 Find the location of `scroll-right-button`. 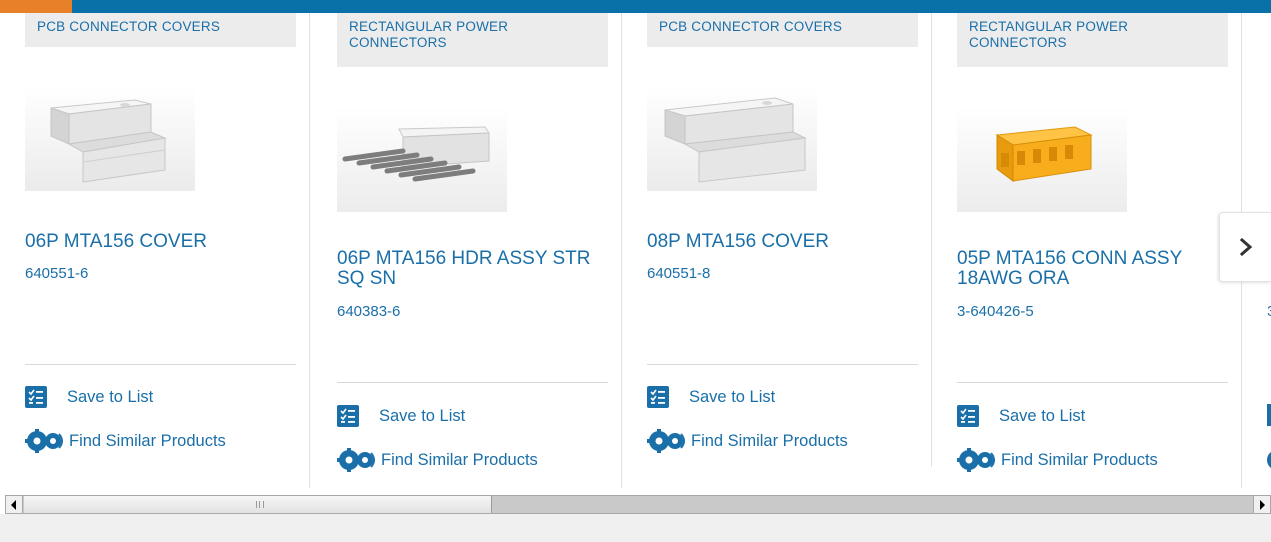

scroll-right-button is located at coordinates (1261, 504).